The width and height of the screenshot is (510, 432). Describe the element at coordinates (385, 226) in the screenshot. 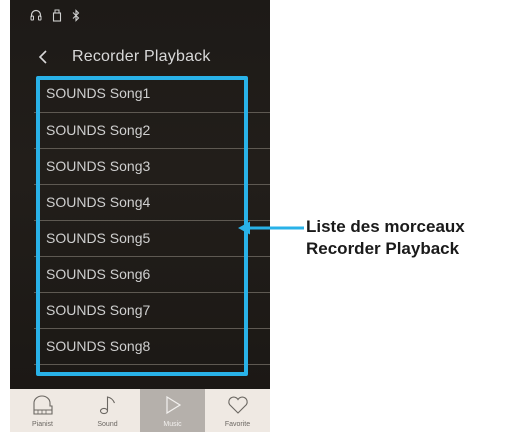

I see `callout-line-1: Liste des morceaux` at that location.